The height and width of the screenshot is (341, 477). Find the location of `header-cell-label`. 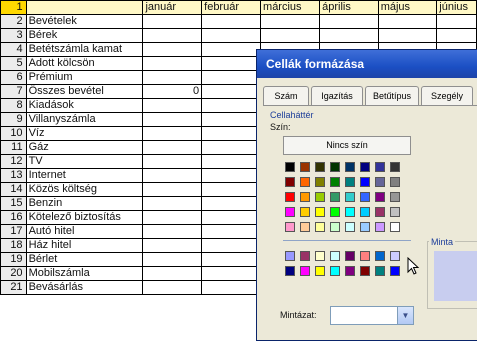

header-cell-label is located at coordinates (84, 7).